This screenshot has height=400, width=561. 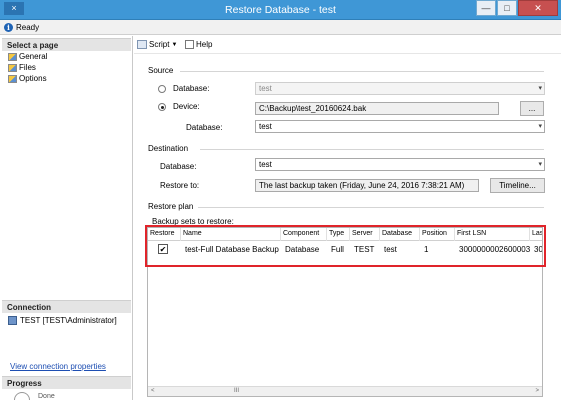 What do you see at coordinates (28, 27) in the screenshot?
I see `status-text: Ready` at bounding box center [28, 27].